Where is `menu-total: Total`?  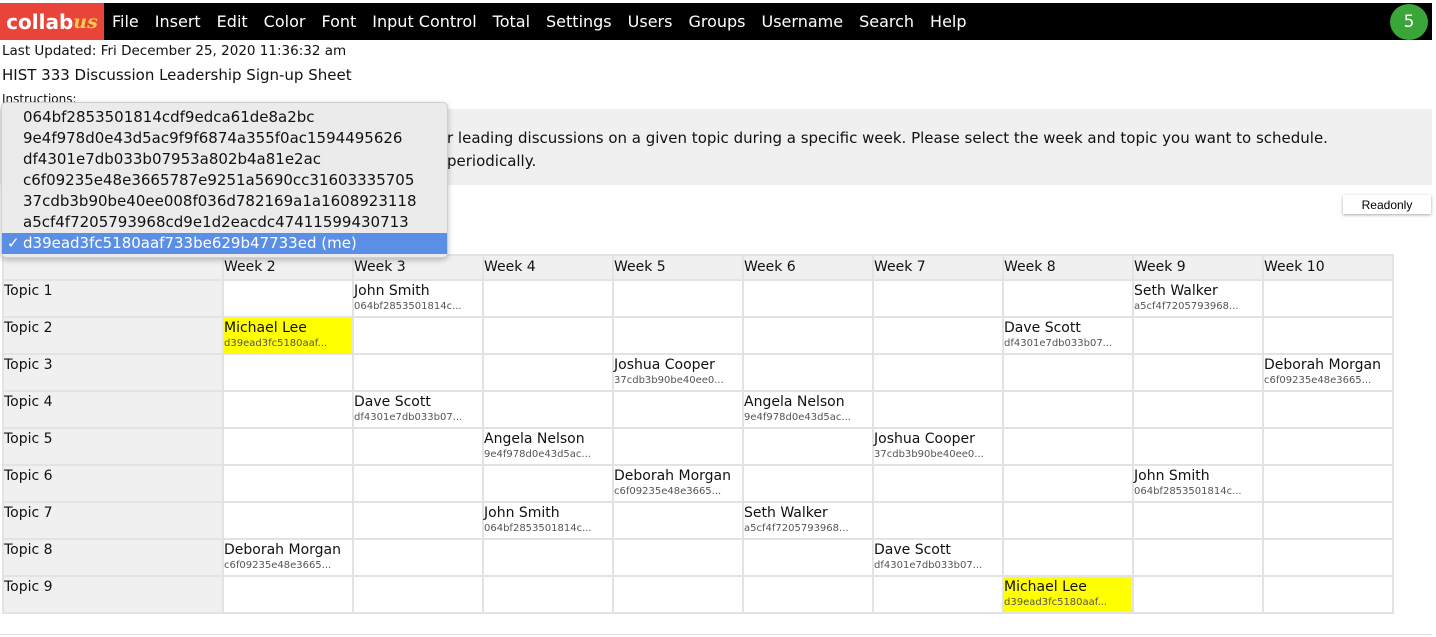 menu-total: Total is located at coordinates (511, 21).